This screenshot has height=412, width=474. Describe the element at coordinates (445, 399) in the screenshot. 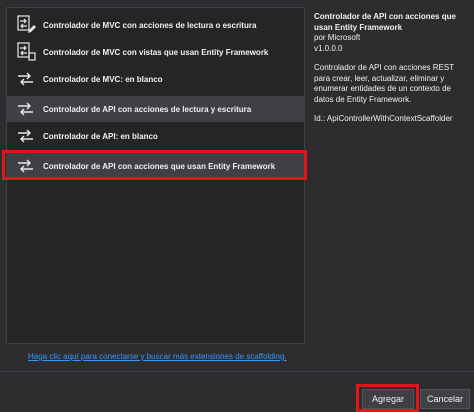

I see `cancel-button: Cancelar` at that location.